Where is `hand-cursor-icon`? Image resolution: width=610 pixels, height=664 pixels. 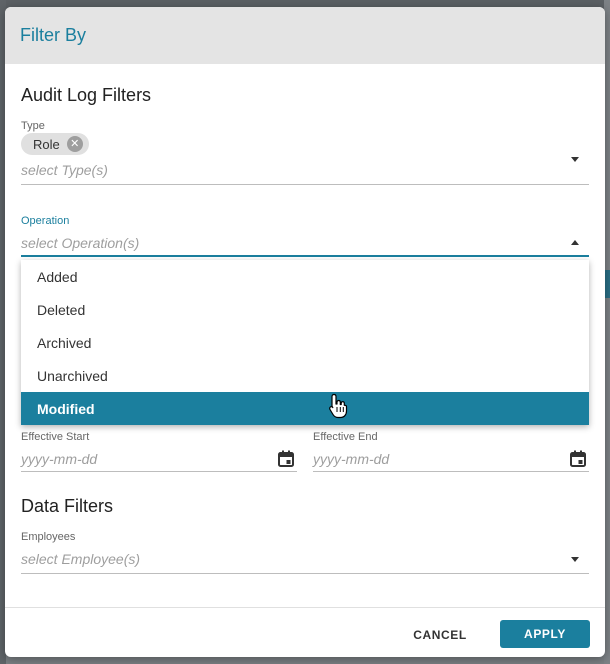
hand-cursor-icon is located at coordinates (338, 406).